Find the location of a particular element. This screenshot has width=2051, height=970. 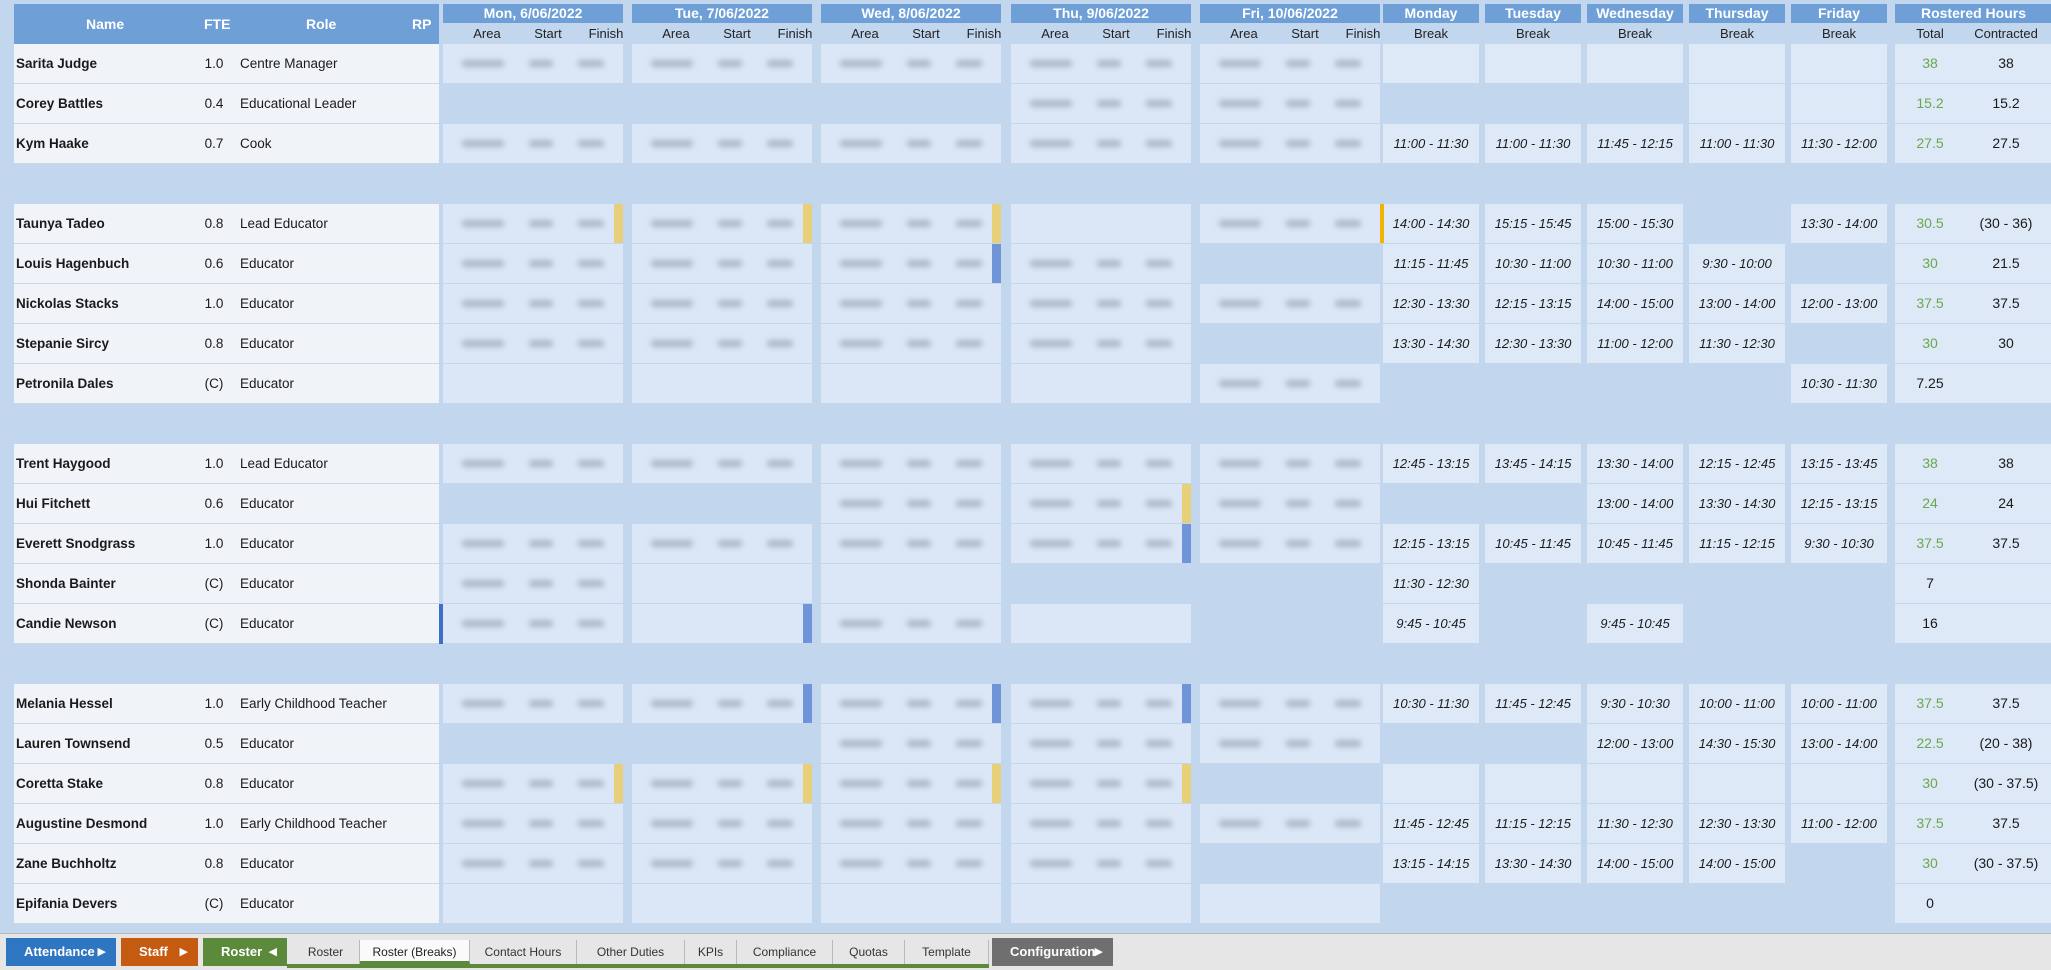

break-cell: 11:45 - 12:15 is located at coordinates (1635, 143).